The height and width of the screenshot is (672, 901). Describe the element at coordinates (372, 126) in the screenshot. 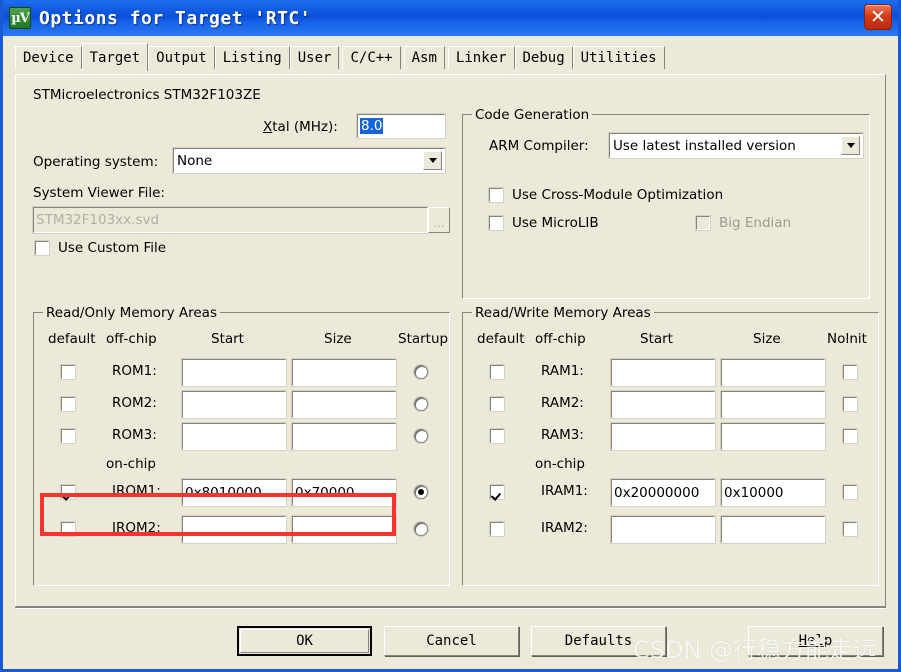

I see `xtal-value: 8.0` at that location.